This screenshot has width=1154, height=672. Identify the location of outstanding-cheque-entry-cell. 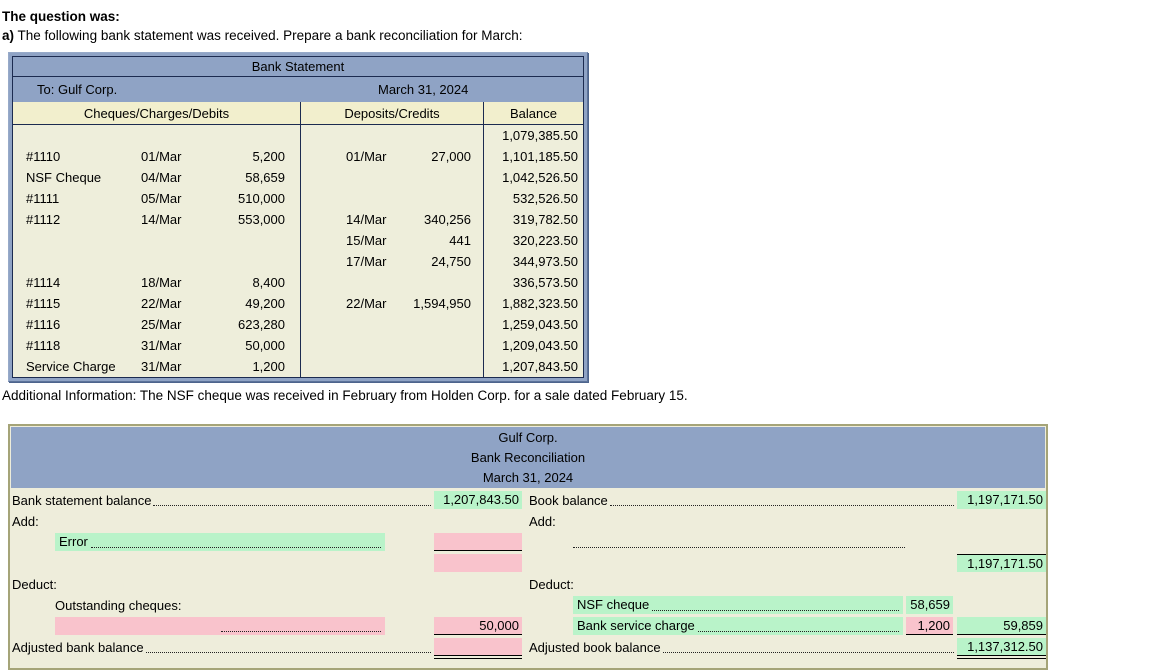
(220, 626).